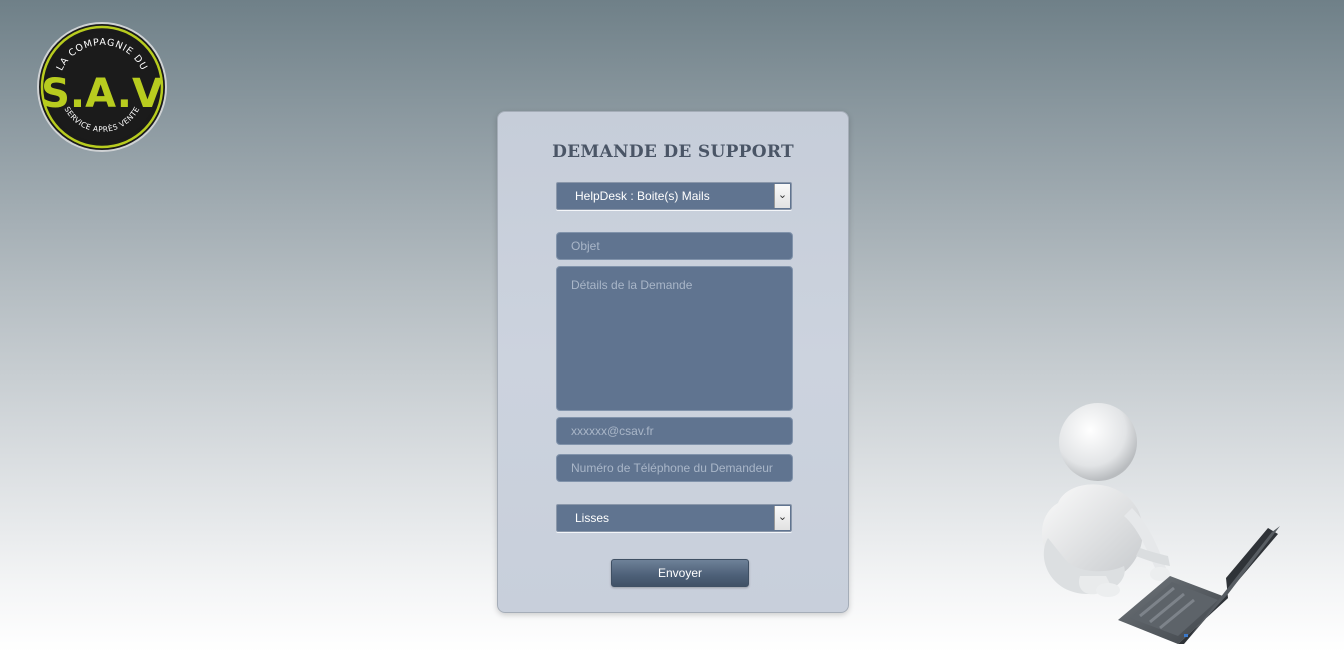  What do you see at coordinates (102, 94) in the screenshot?
I see `svg-text: S.A.V` at bounding box center [102, 94].